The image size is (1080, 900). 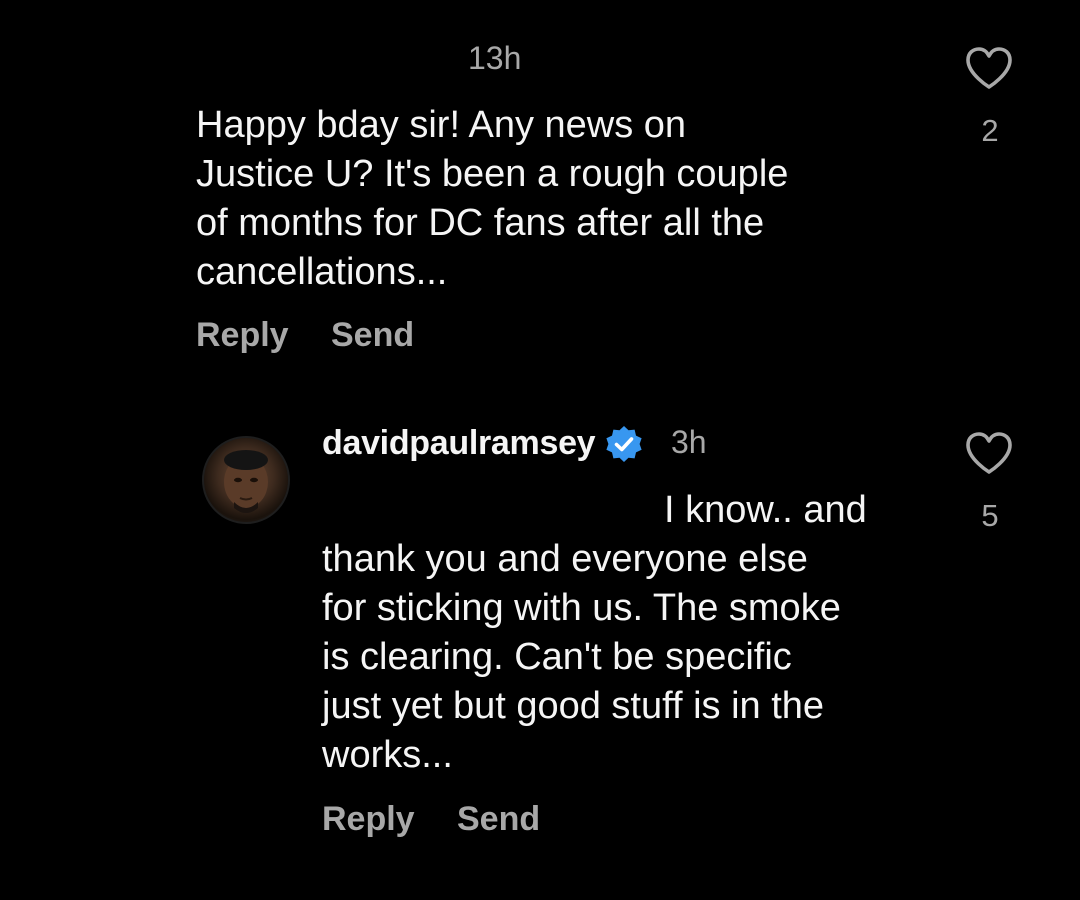 I want to click on comment-text-line: thank you and everyone else, so click(x=565, y=559).